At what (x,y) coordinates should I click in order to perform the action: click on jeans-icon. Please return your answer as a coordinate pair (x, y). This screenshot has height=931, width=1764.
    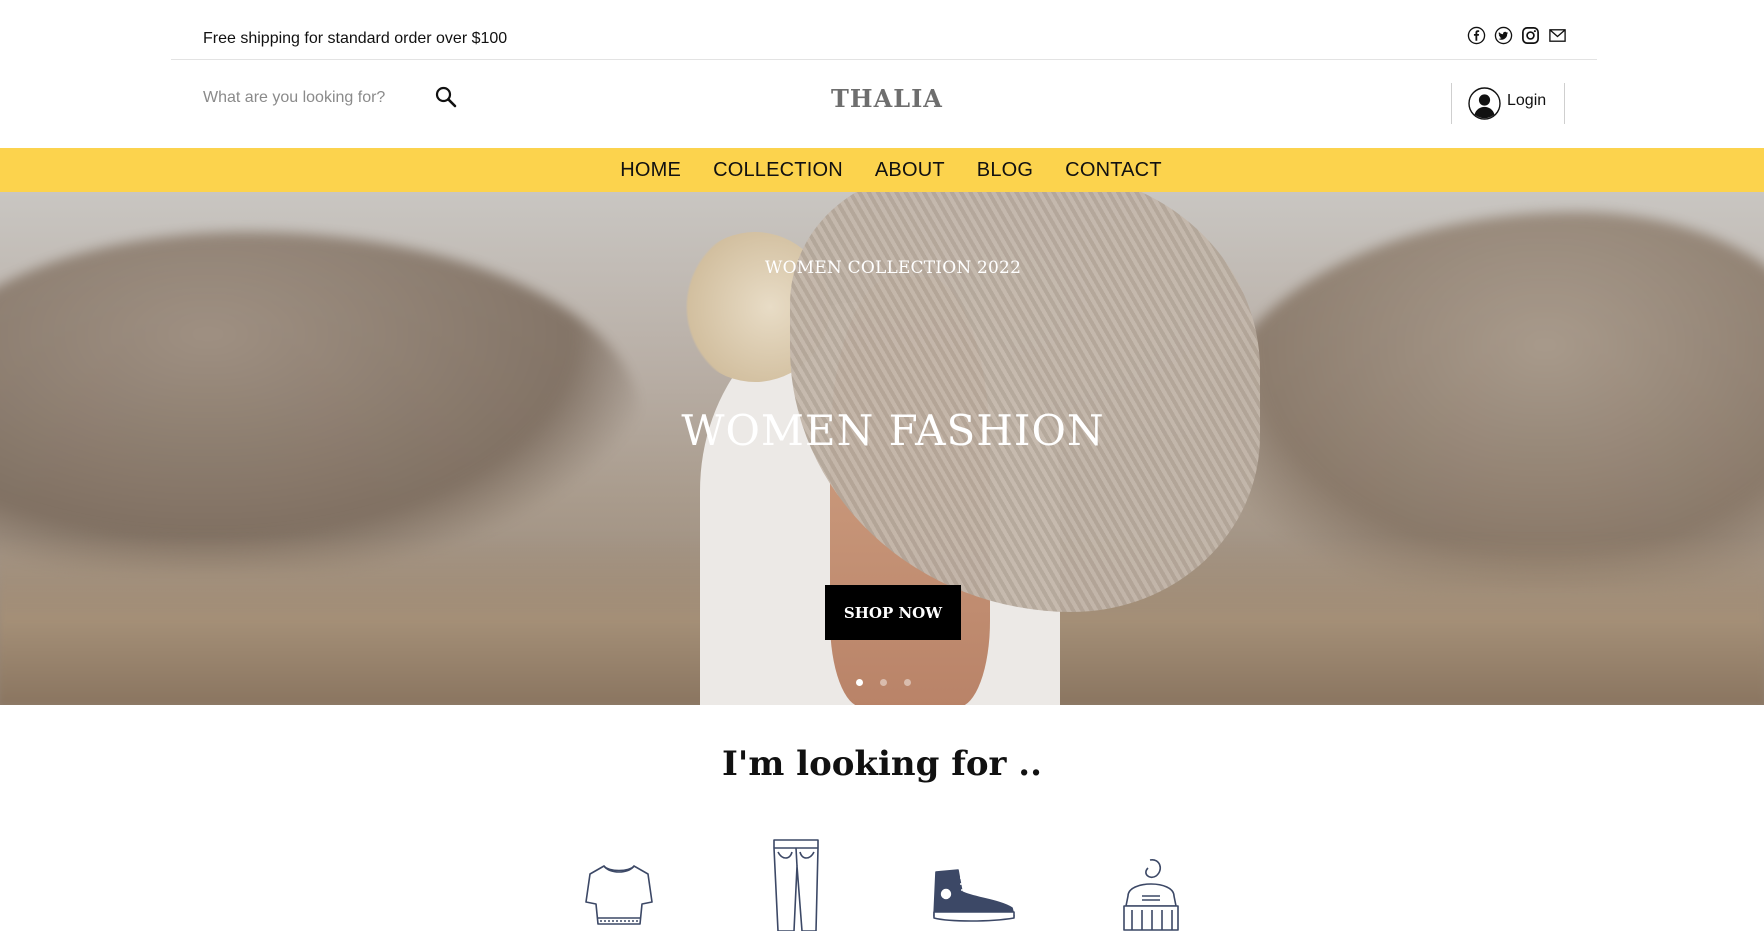
    Looking at the image, I should click on (796, 884).